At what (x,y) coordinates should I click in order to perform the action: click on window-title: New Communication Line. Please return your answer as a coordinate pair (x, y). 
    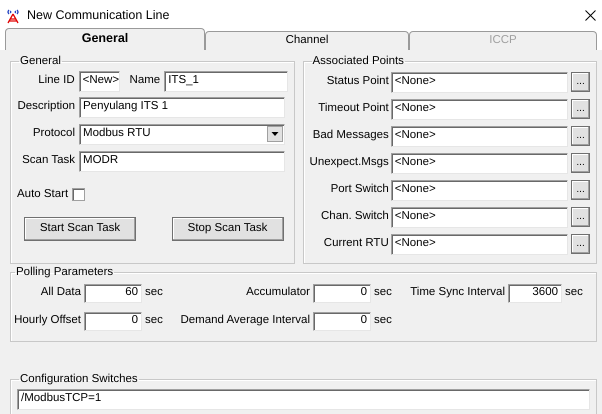
    Looking at the image, I should click on (98, 15).